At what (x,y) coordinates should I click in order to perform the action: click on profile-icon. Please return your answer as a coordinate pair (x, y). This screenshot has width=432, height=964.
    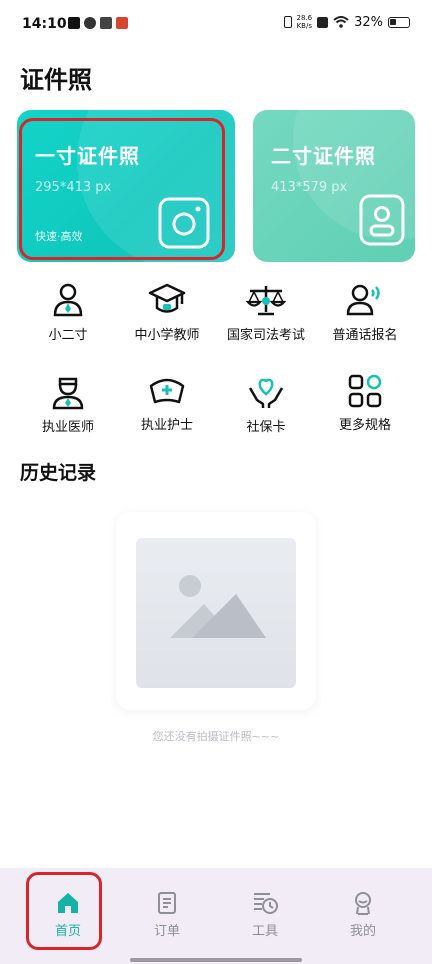
    Looking at the image, I should click on (363, 903).